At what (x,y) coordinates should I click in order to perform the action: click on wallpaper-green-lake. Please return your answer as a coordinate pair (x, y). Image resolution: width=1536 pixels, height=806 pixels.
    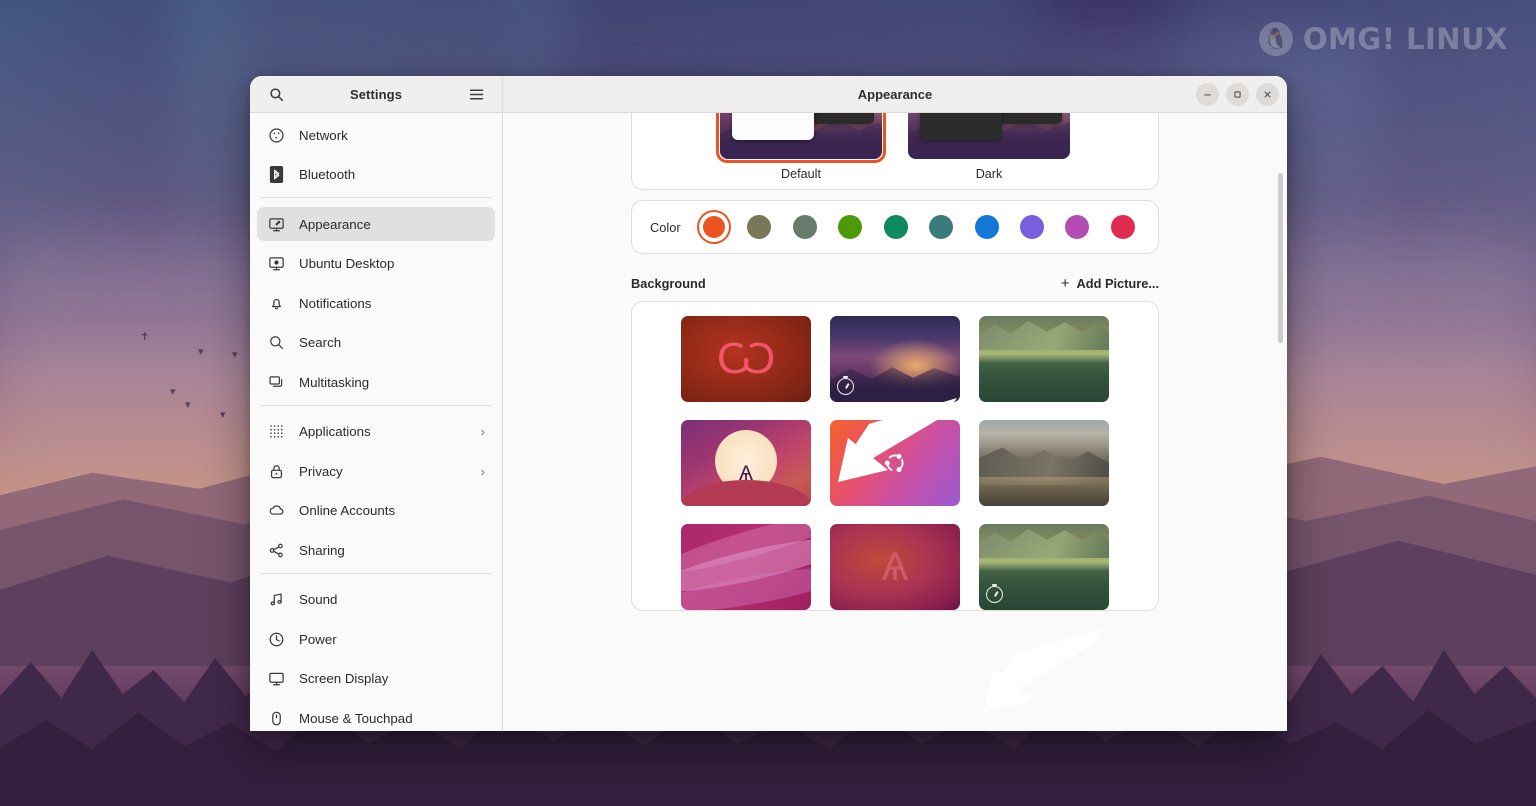
    Looking at the image, I should click on (1044, 359).